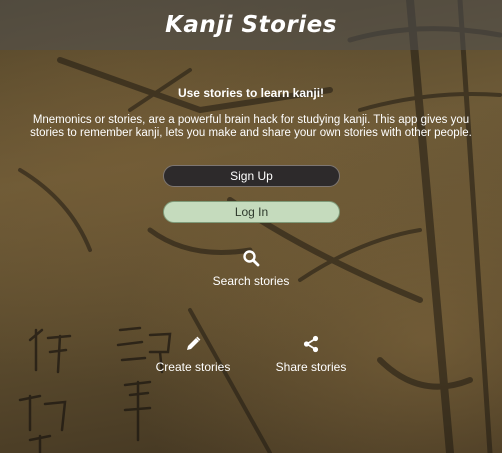 This screenshot has height=453, width=502. What do you see at coordinates (251, 258) in the screenshot?
I see `search-icon` at bounding box center [251, 258].